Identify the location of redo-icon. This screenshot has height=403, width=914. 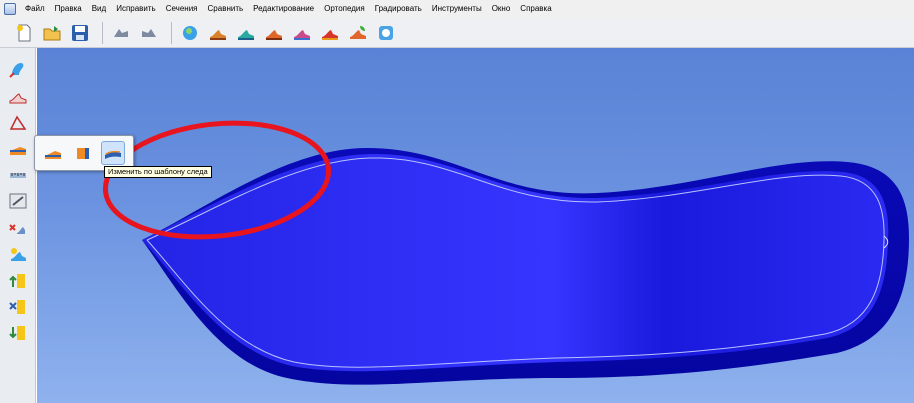
(149, 33).